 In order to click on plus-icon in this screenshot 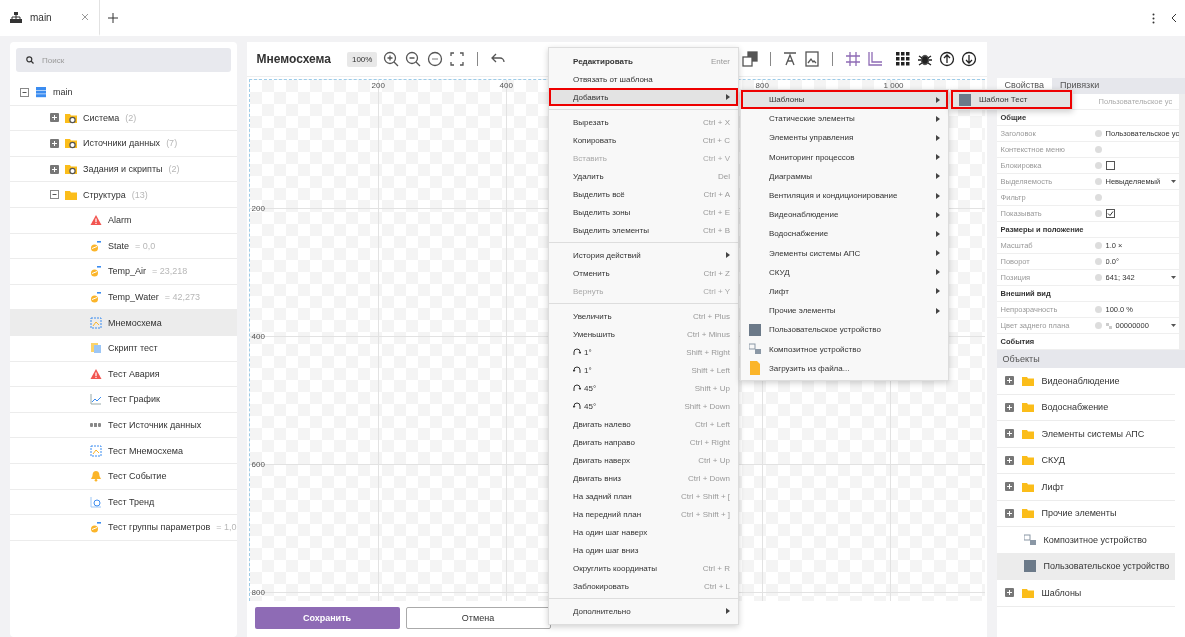, I will do `click(113, 18)`.